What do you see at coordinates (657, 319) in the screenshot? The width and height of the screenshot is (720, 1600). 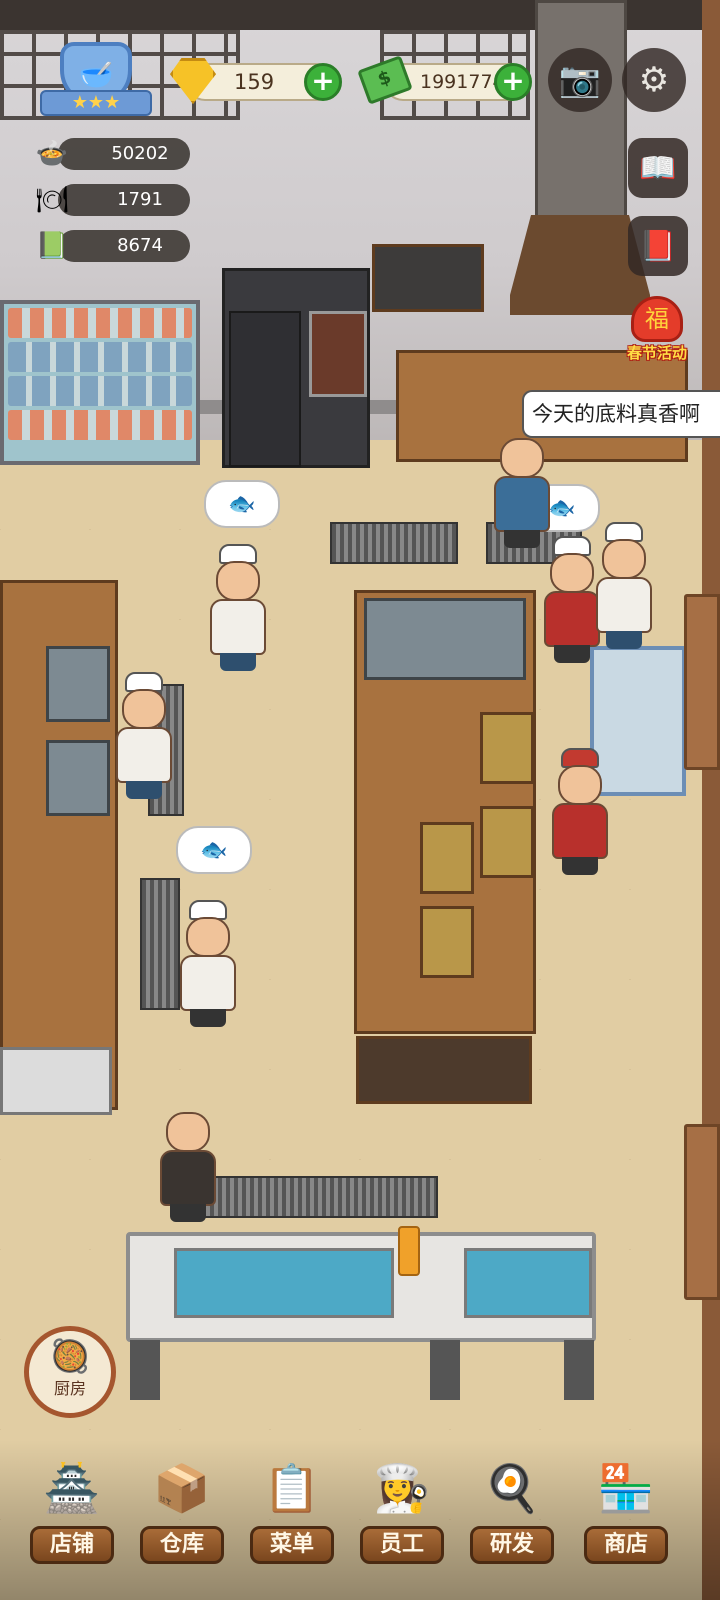 I see `lion-dance-icon: 福` at bounding box center [657, 319].